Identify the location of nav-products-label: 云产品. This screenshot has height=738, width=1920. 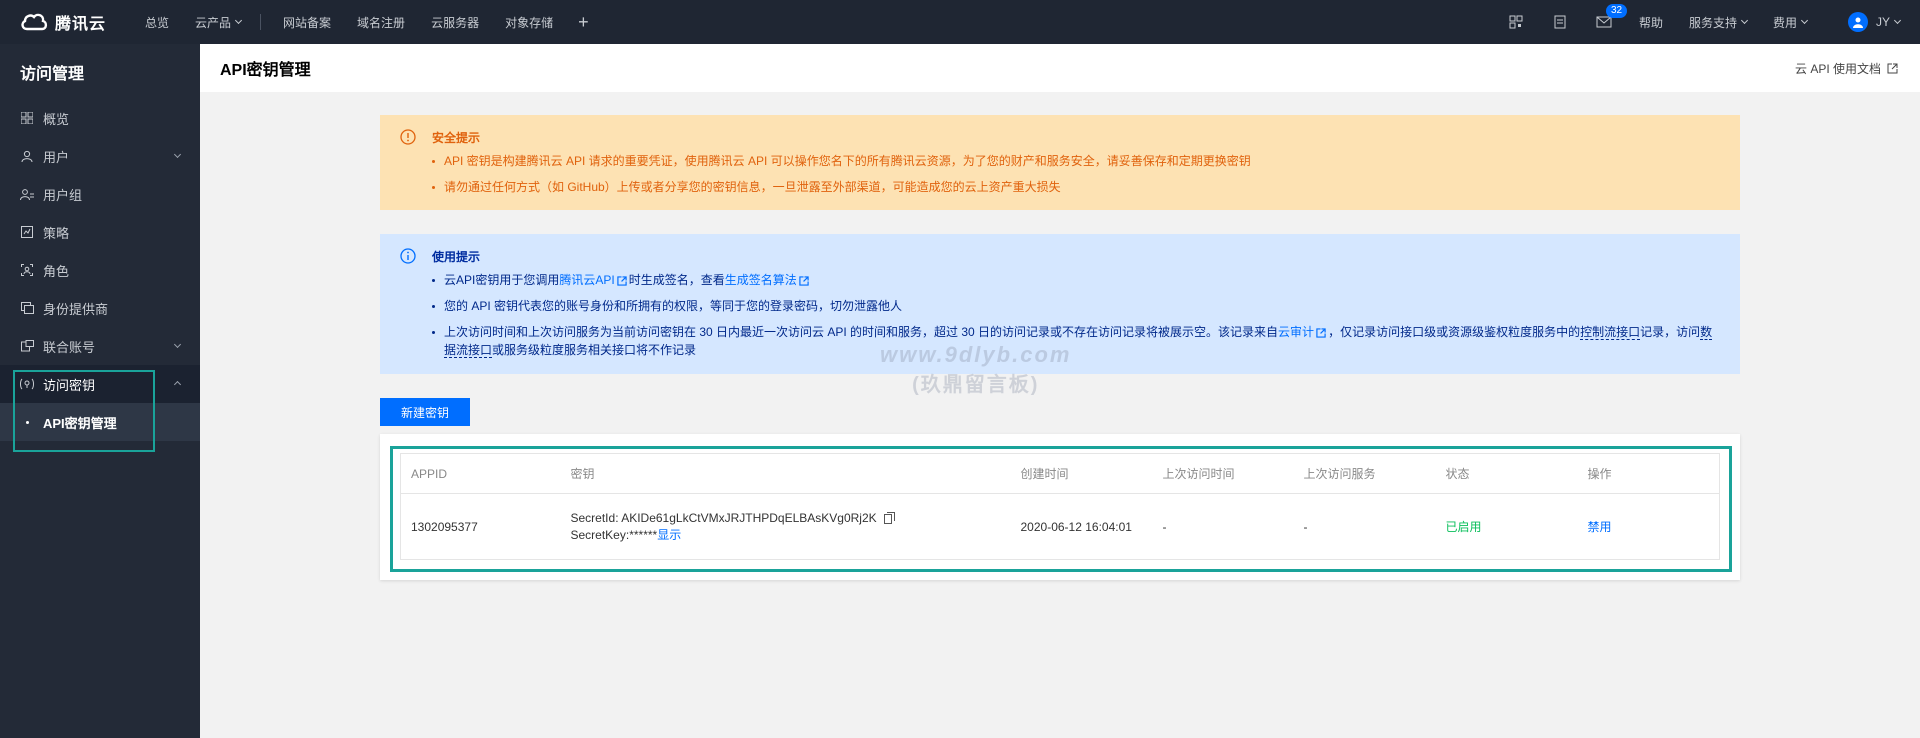
(213, 22).